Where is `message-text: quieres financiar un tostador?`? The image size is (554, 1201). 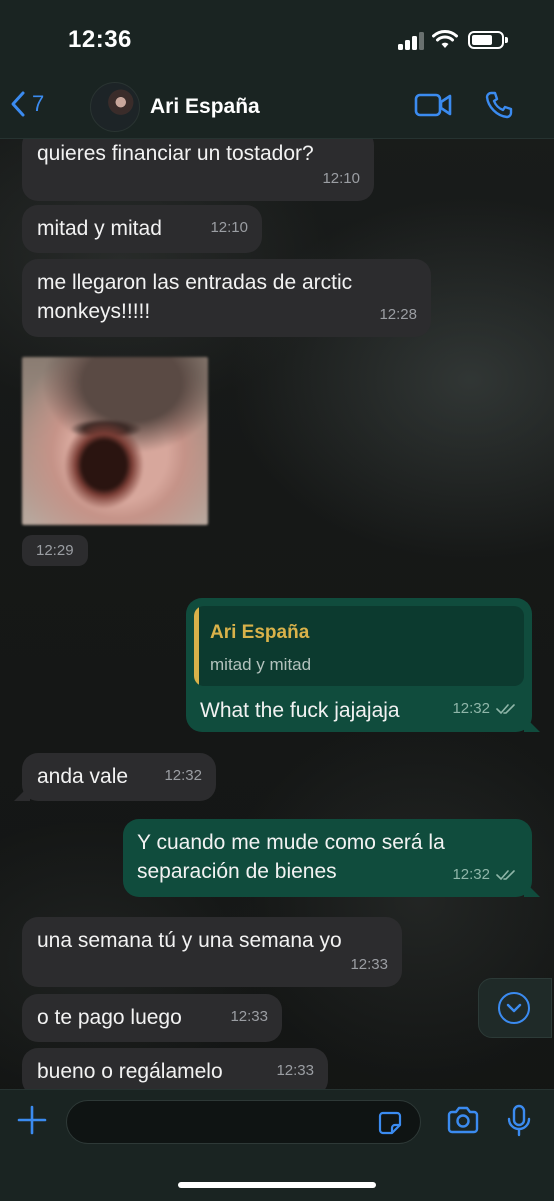
message-text: quieres financiar un tostador? is located at coordinates (175, 153).